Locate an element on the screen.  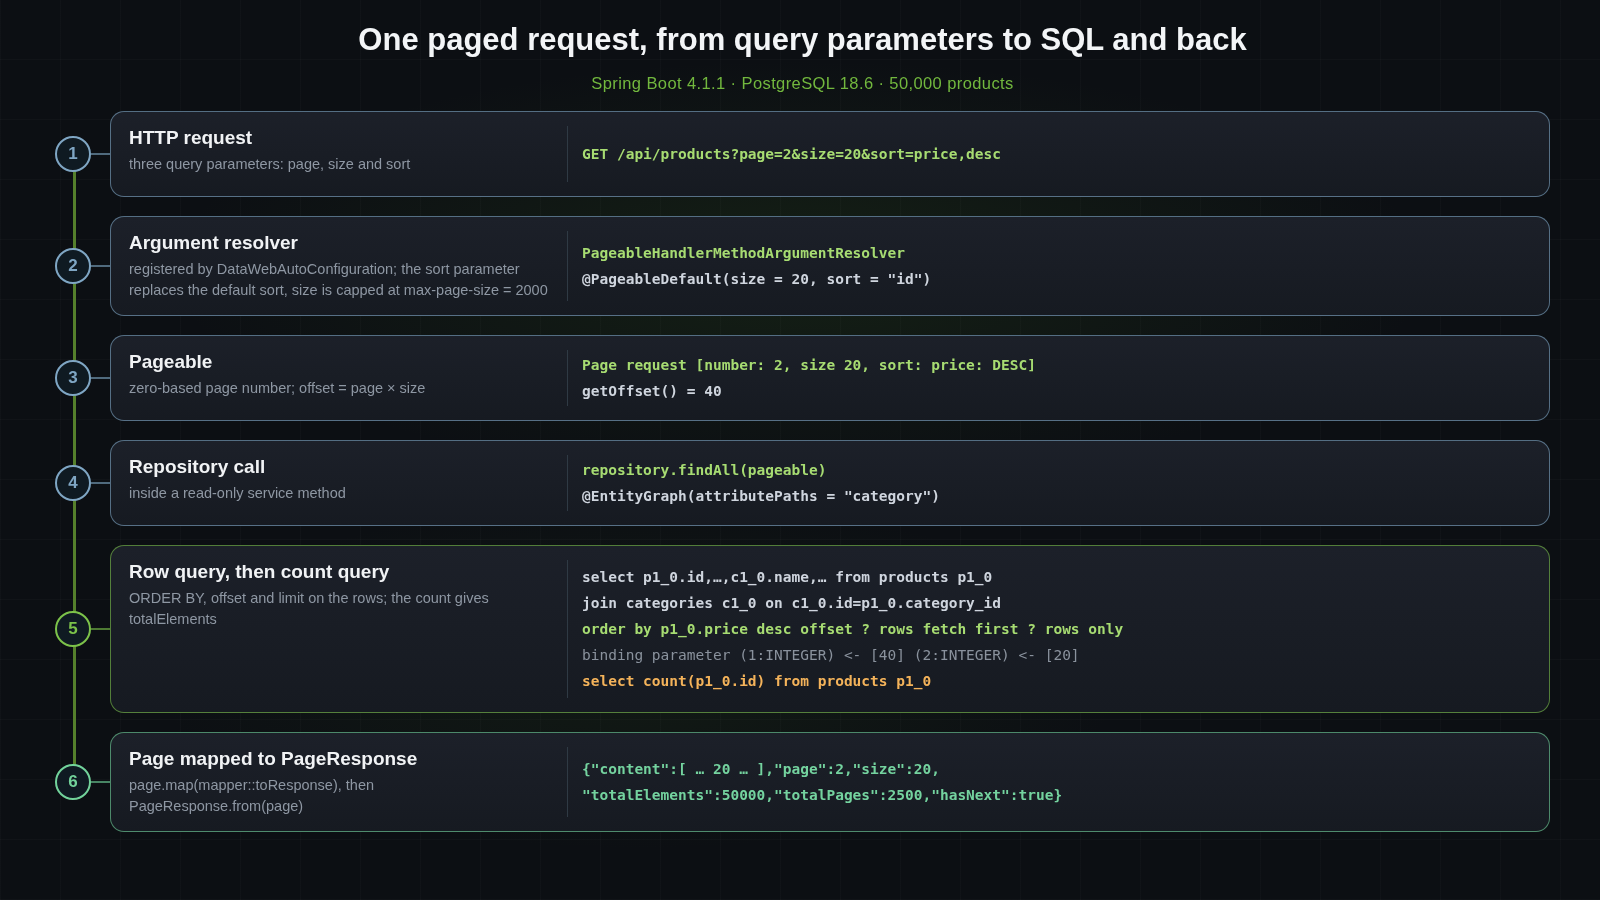
step-number: 6 is located at coordinates (73, 782).